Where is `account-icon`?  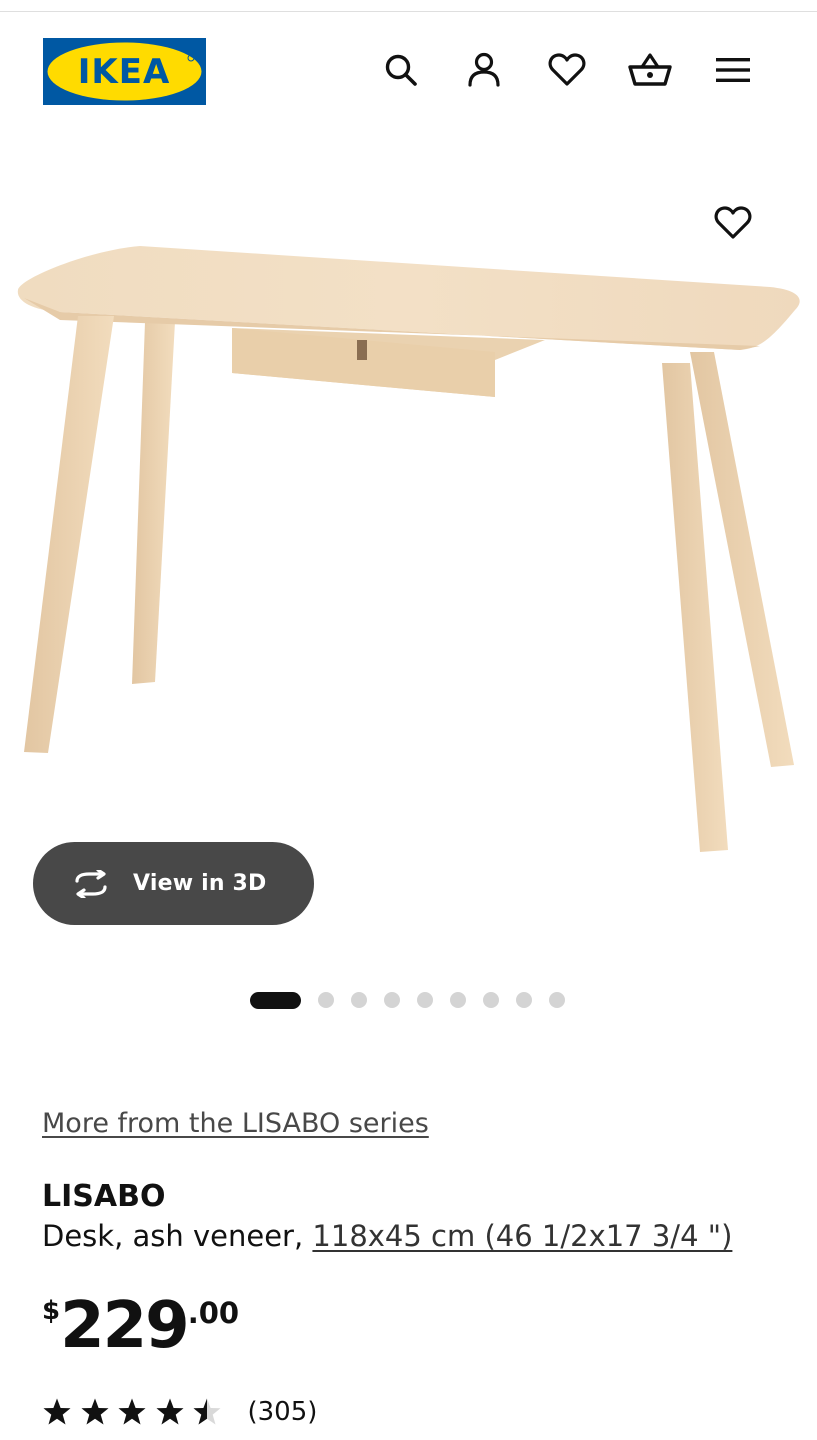
account-icon is located at coordinates (484, 70).